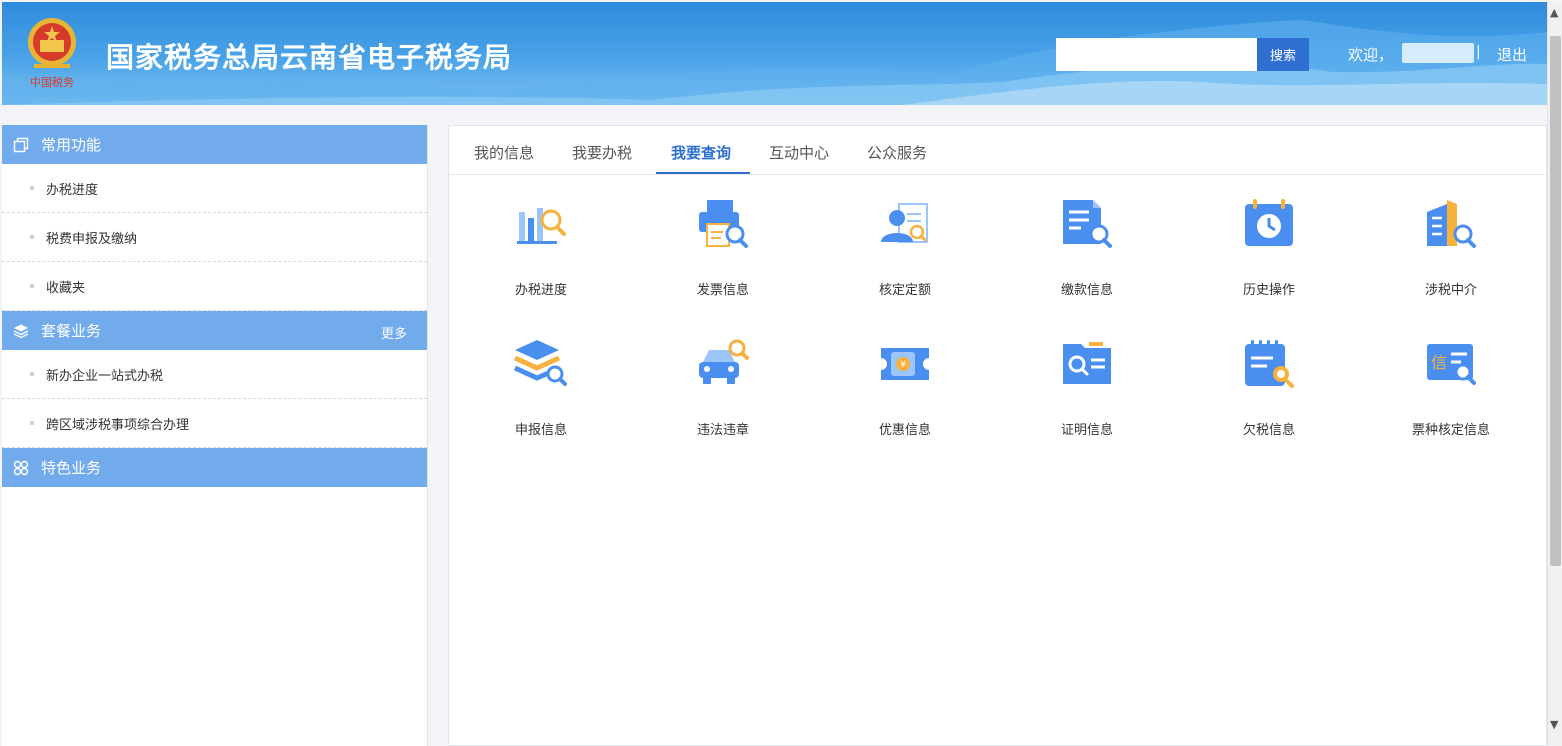 This screenshot has width=1562, height=746. What do you see at coordinates (997, 150) in the screenshot?
I see `tab-bar: 我的信息 我要办税 我要查询 互动中心 公众服务` at bounding box center [997, 150].